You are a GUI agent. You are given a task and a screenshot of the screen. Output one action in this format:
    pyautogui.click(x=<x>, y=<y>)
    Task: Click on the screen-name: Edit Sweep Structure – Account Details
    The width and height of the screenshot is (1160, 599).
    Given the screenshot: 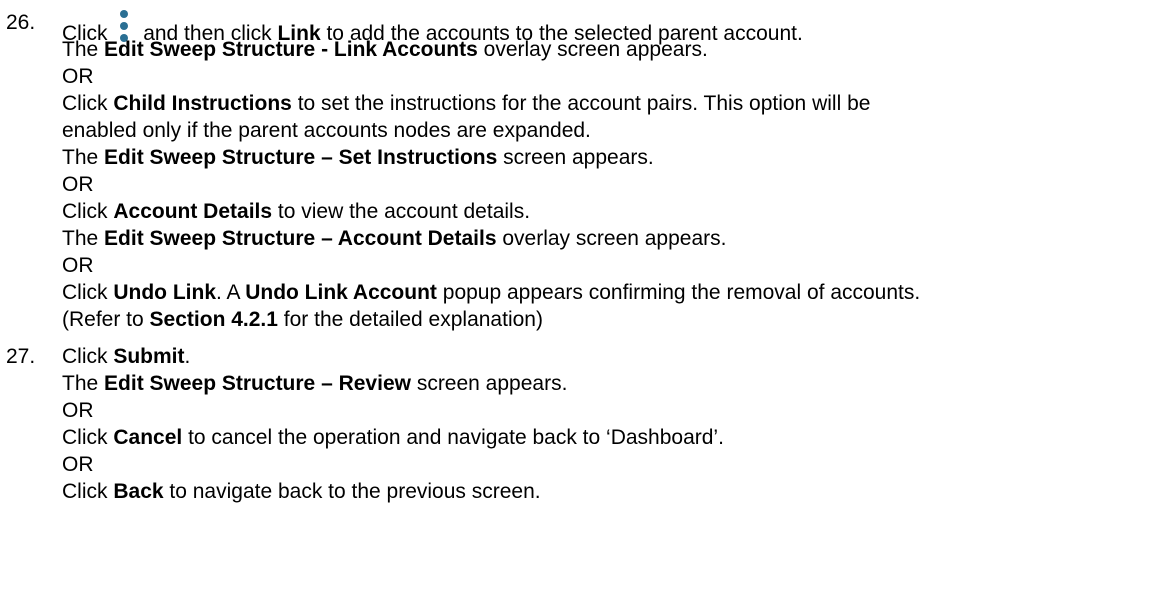 What is the action you would take?
    pyautogui.click(x=300, y=238)
    